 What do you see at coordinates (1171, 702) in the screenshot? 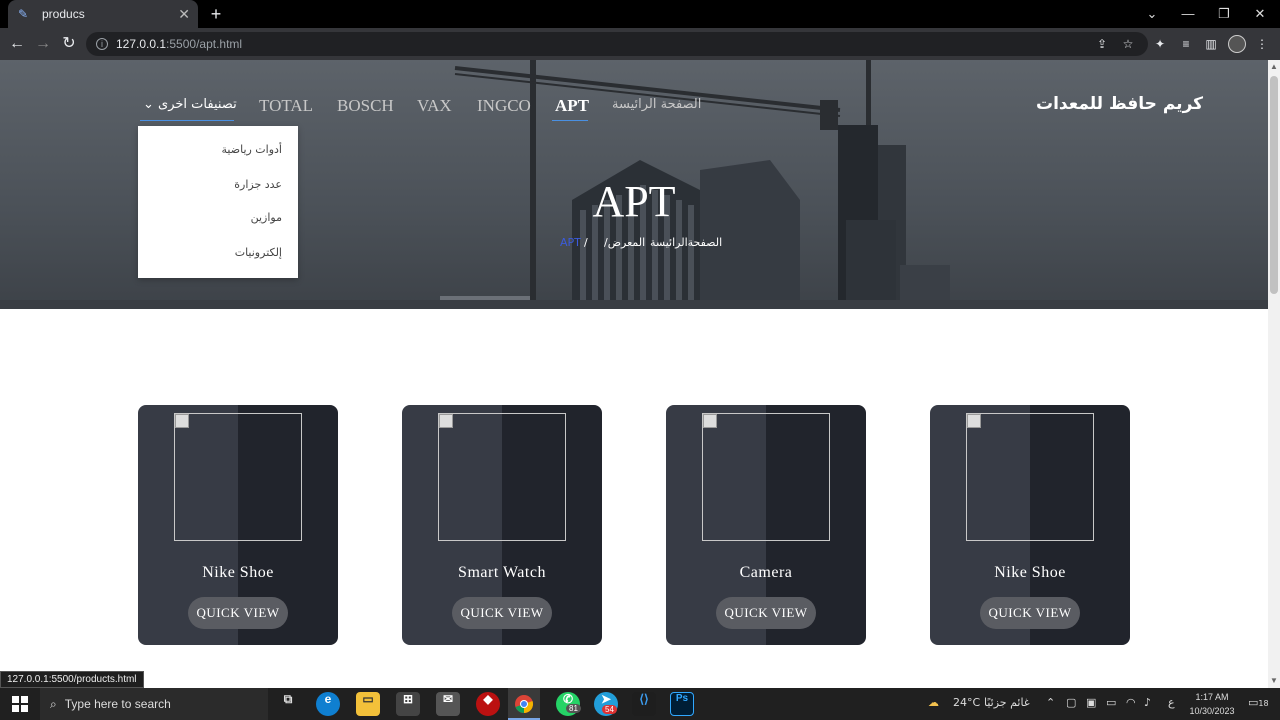
I see `input-language: ع` at bounding box center [1171, 702].